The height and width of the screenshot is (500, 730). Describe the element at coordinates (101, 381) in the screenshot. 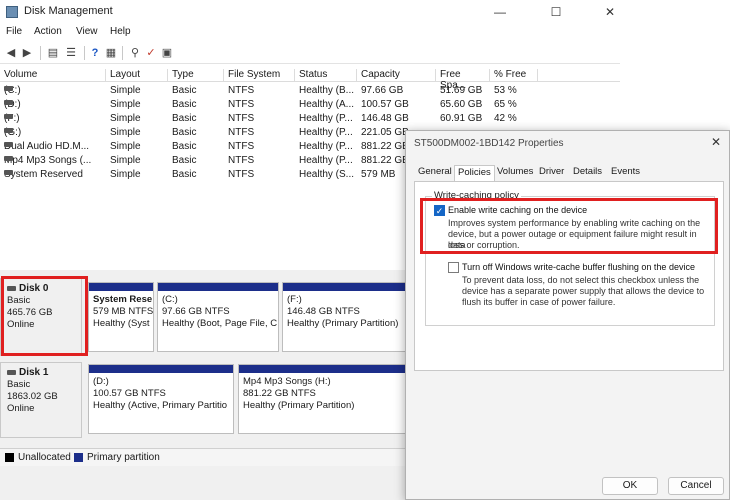

I see `partition-name: (D:)` at that location.